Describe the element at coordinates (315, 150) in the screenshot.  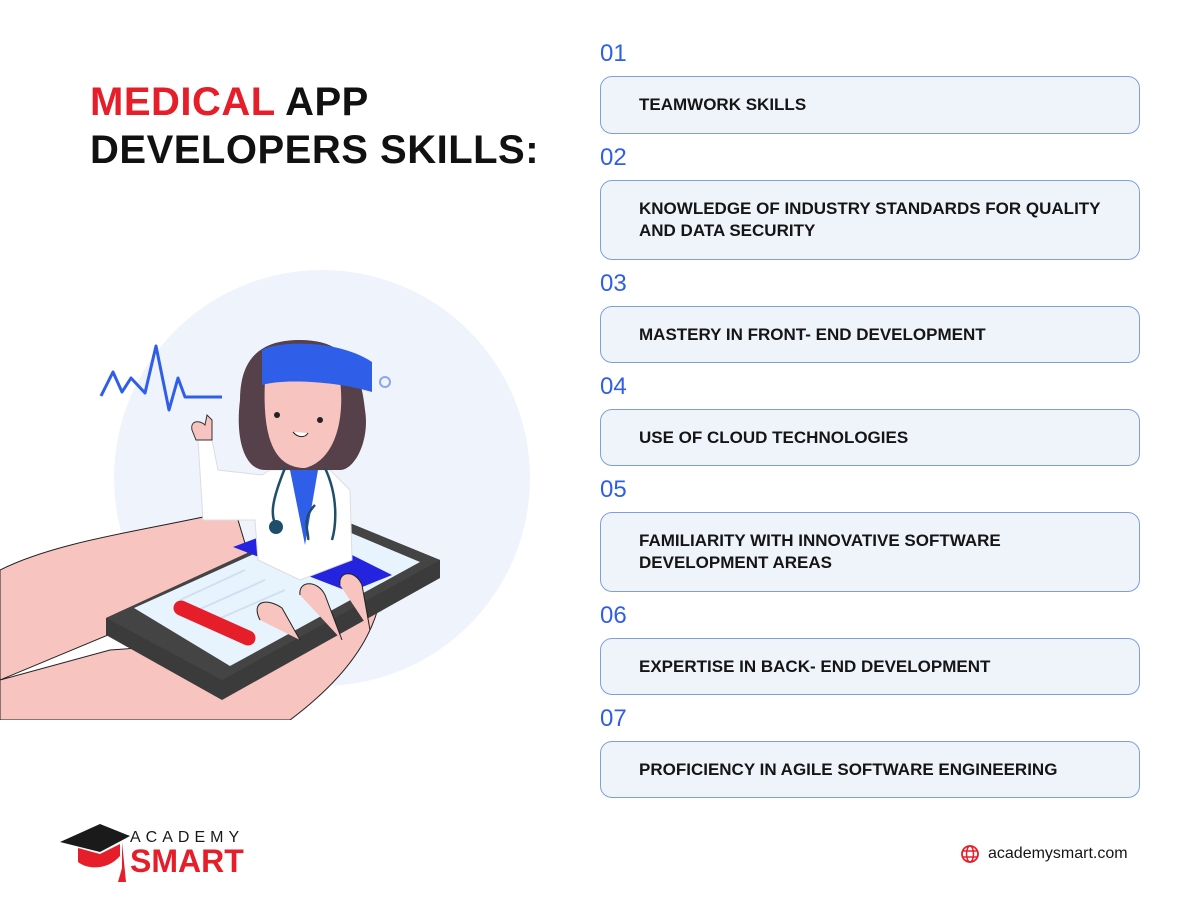
I see `title-line2: DEVELOPERS SKILLS:` at that location.